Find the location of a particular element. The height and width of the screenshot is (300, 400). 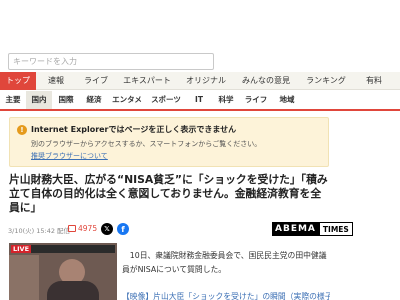

search-input: キーワードを入力 is located at coordinates (111, 61).